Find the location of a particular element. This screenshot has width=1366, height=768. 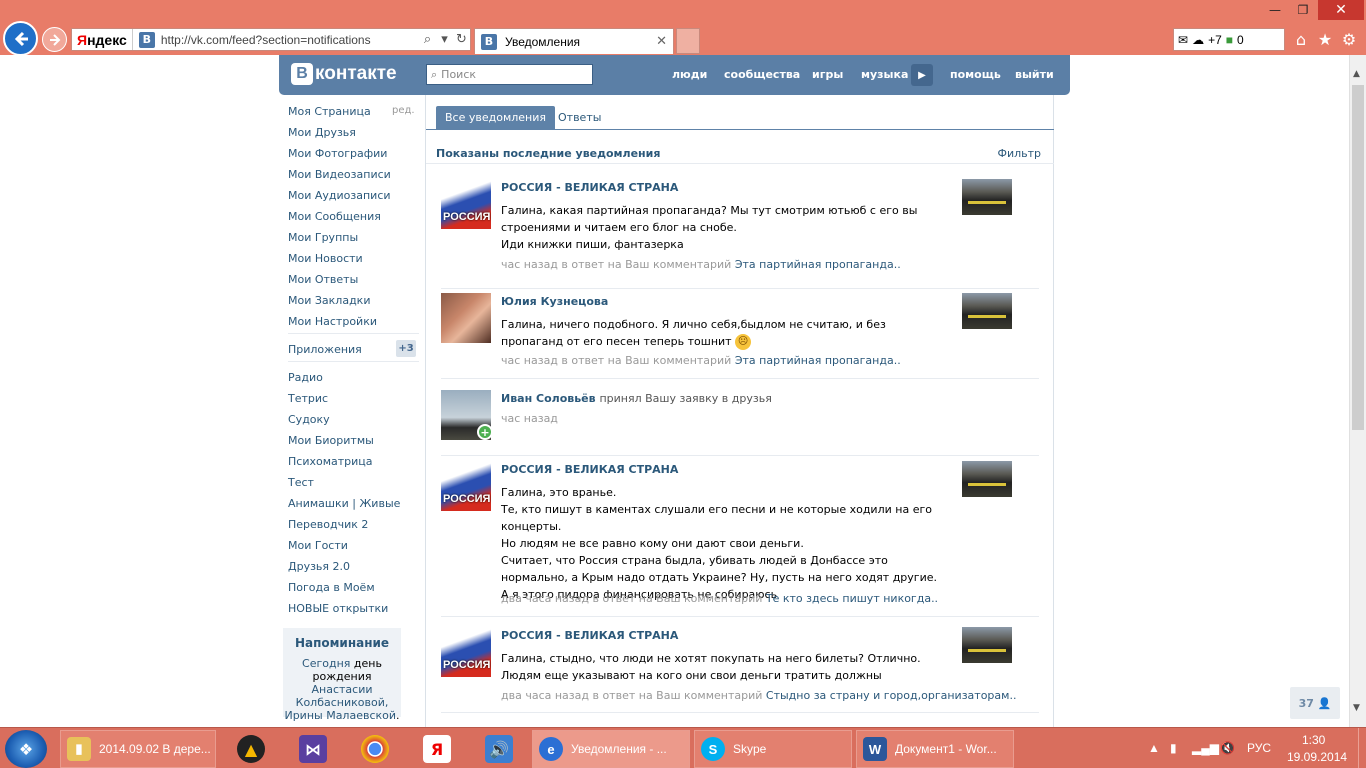

menu-my-messages: Мои Сообщения is located at coordinates (334, 216).